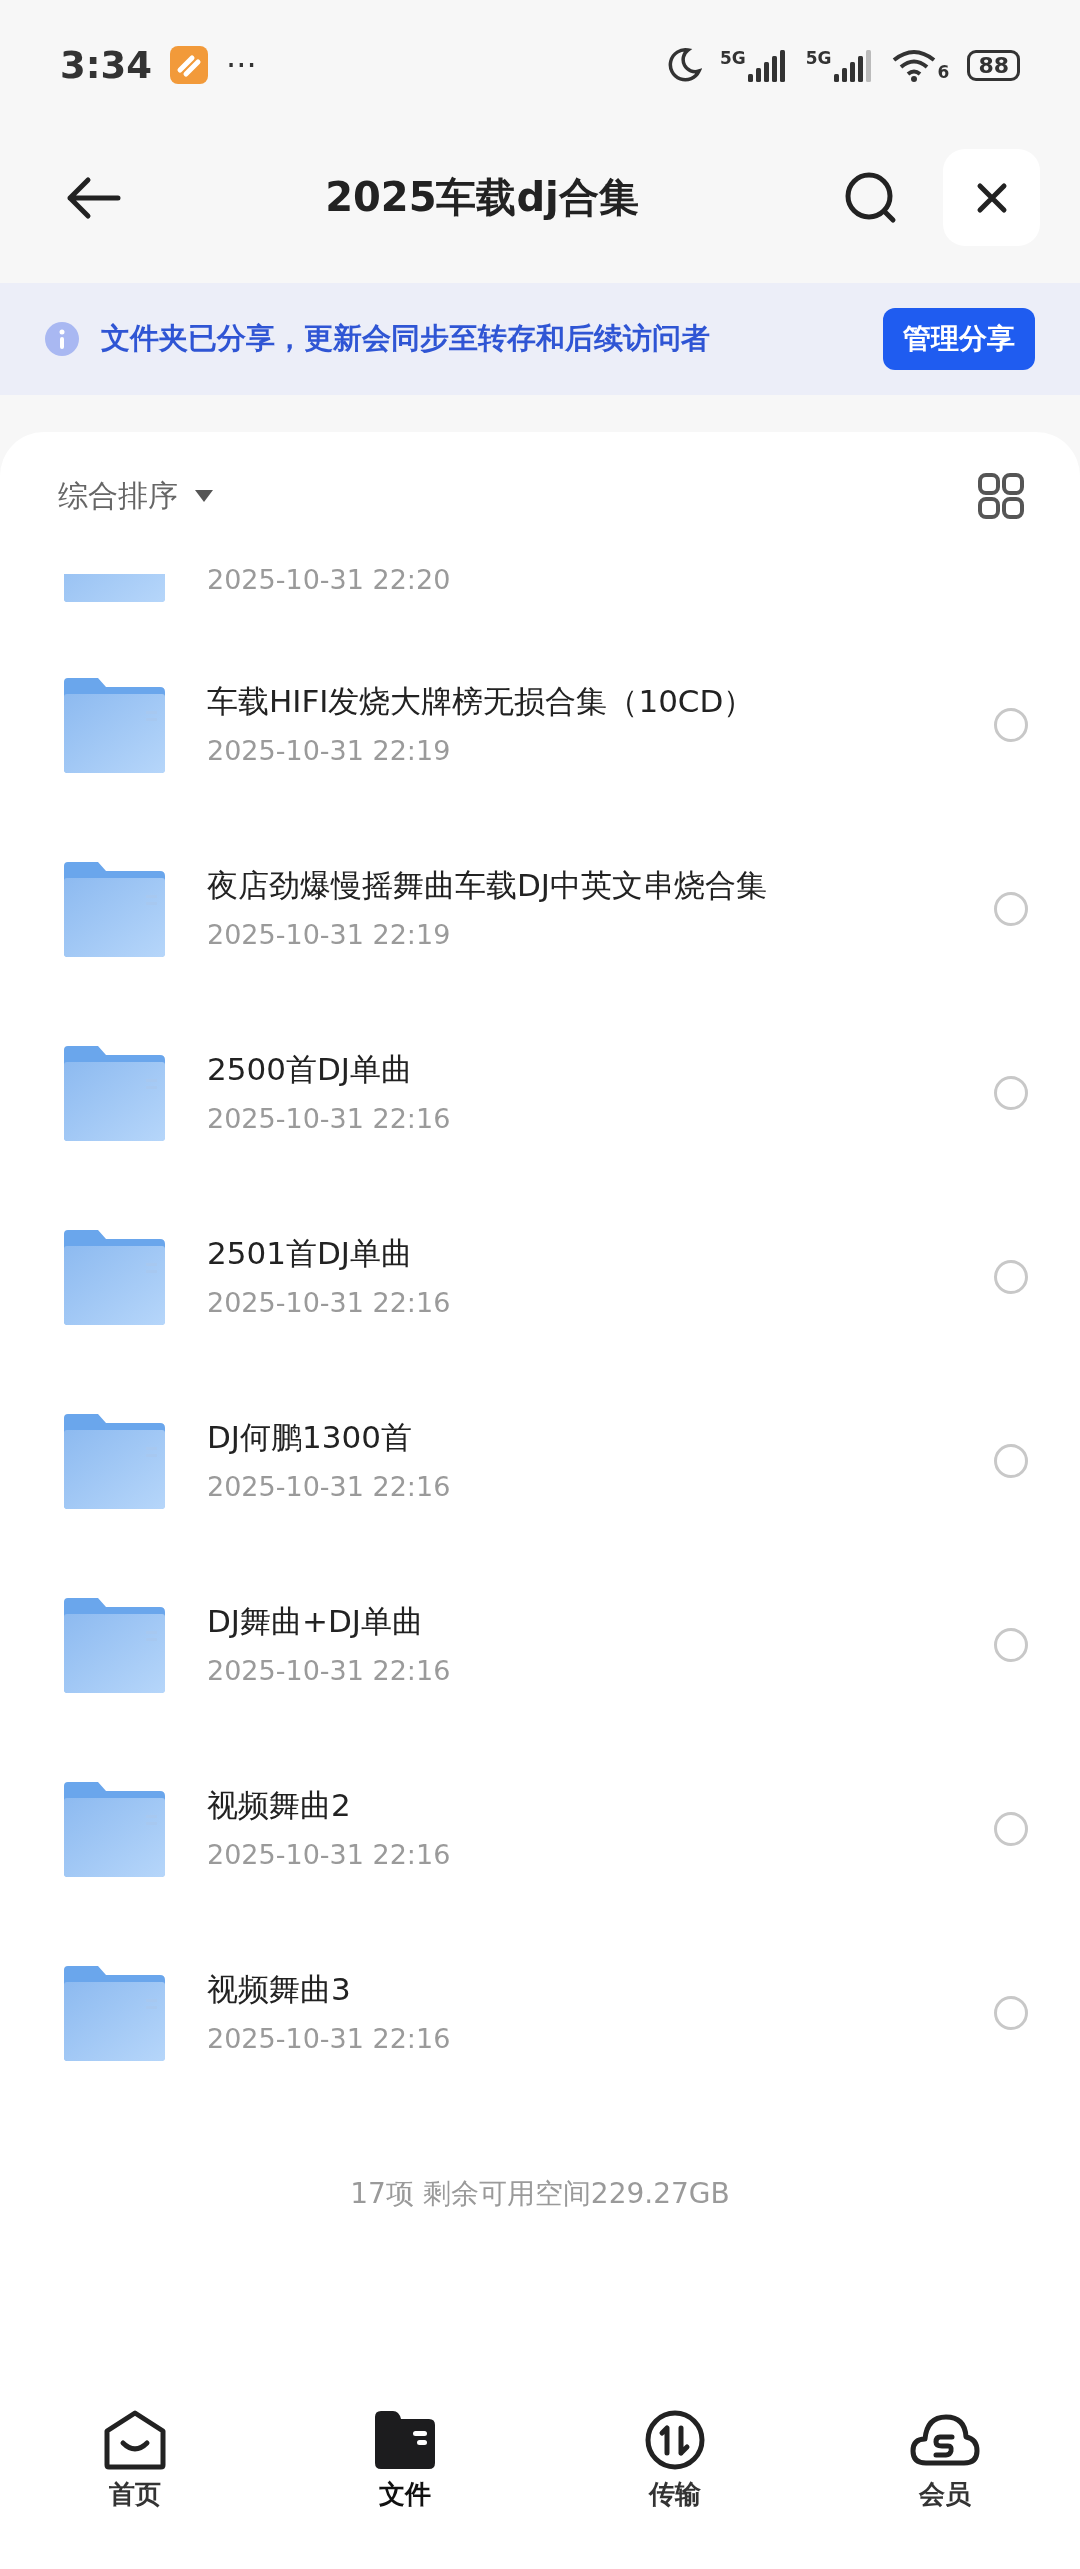 The width and height of the screenshot is (1080, 2569). Describe the element at coordinates (1001, 496) in the screenshot. I see `grid-view-icon` at that location.